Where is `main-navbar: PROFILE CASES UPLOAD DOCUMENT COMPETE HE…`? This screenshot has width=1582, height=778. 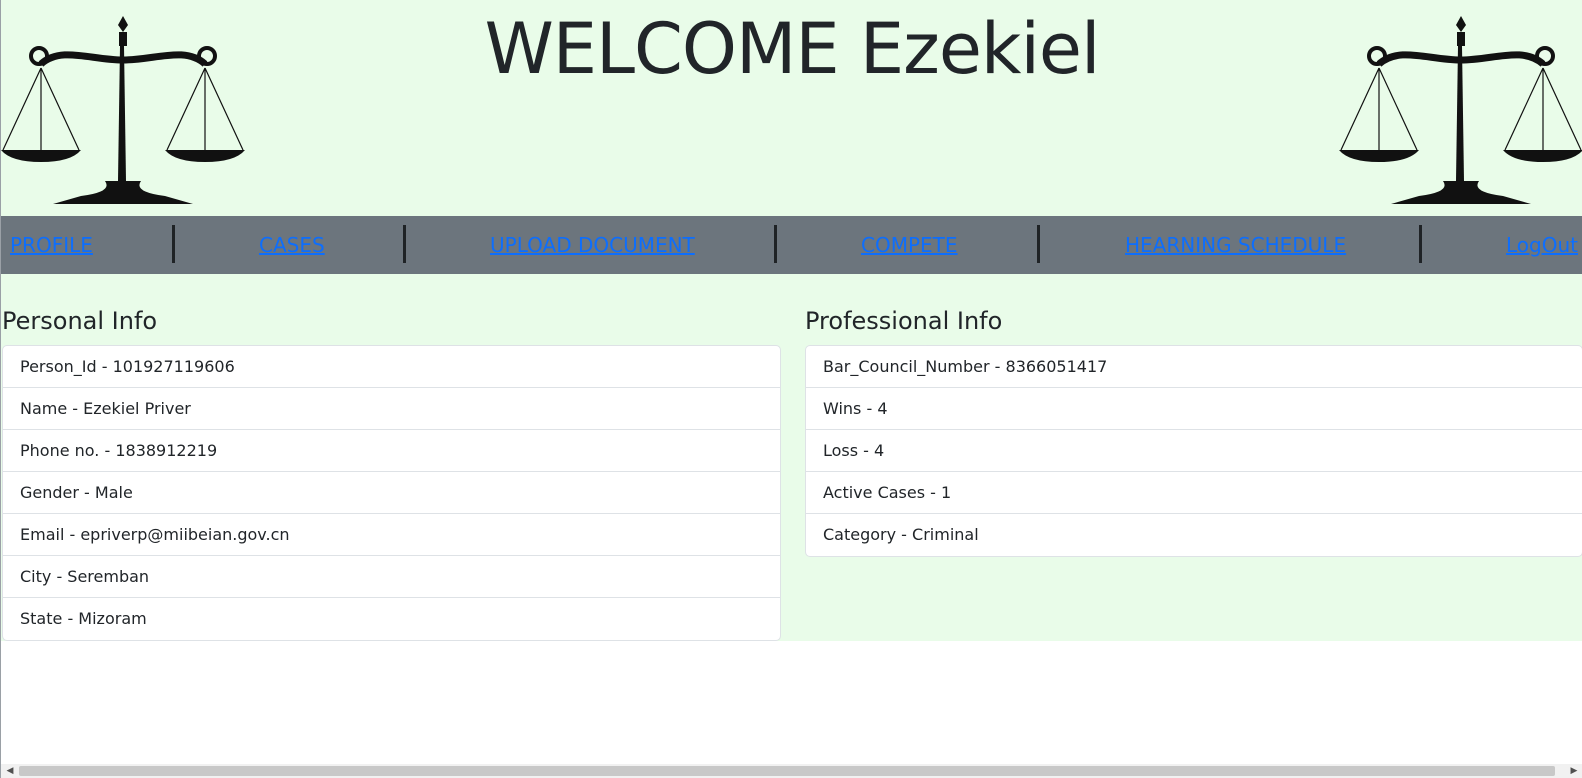
main-navbar: PROFILE CASES UPLOAD DOCUMENT COMPETE HE… is located at coordinates (791, 245).